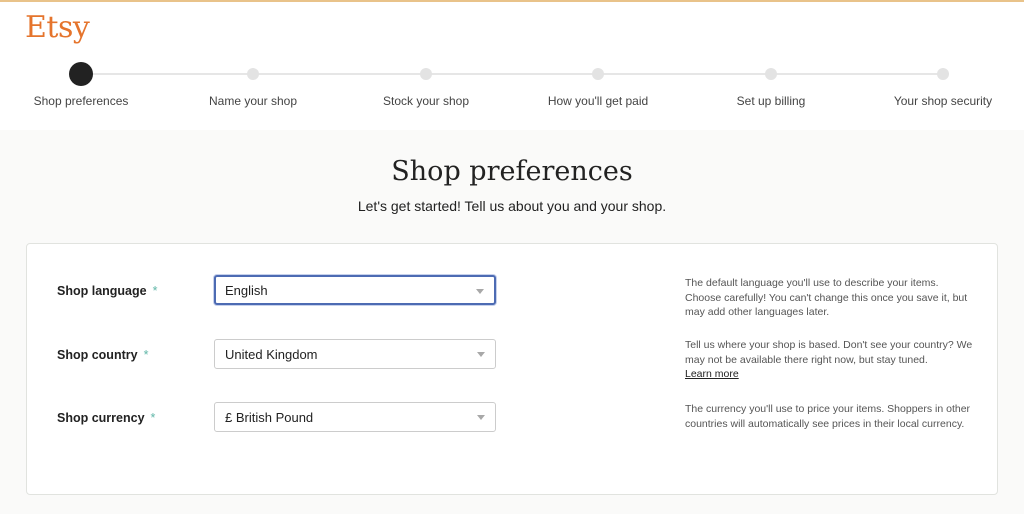 This screenshot has height=514, width=1024. I want to click on step-indicator-billing, so click(771, 74).